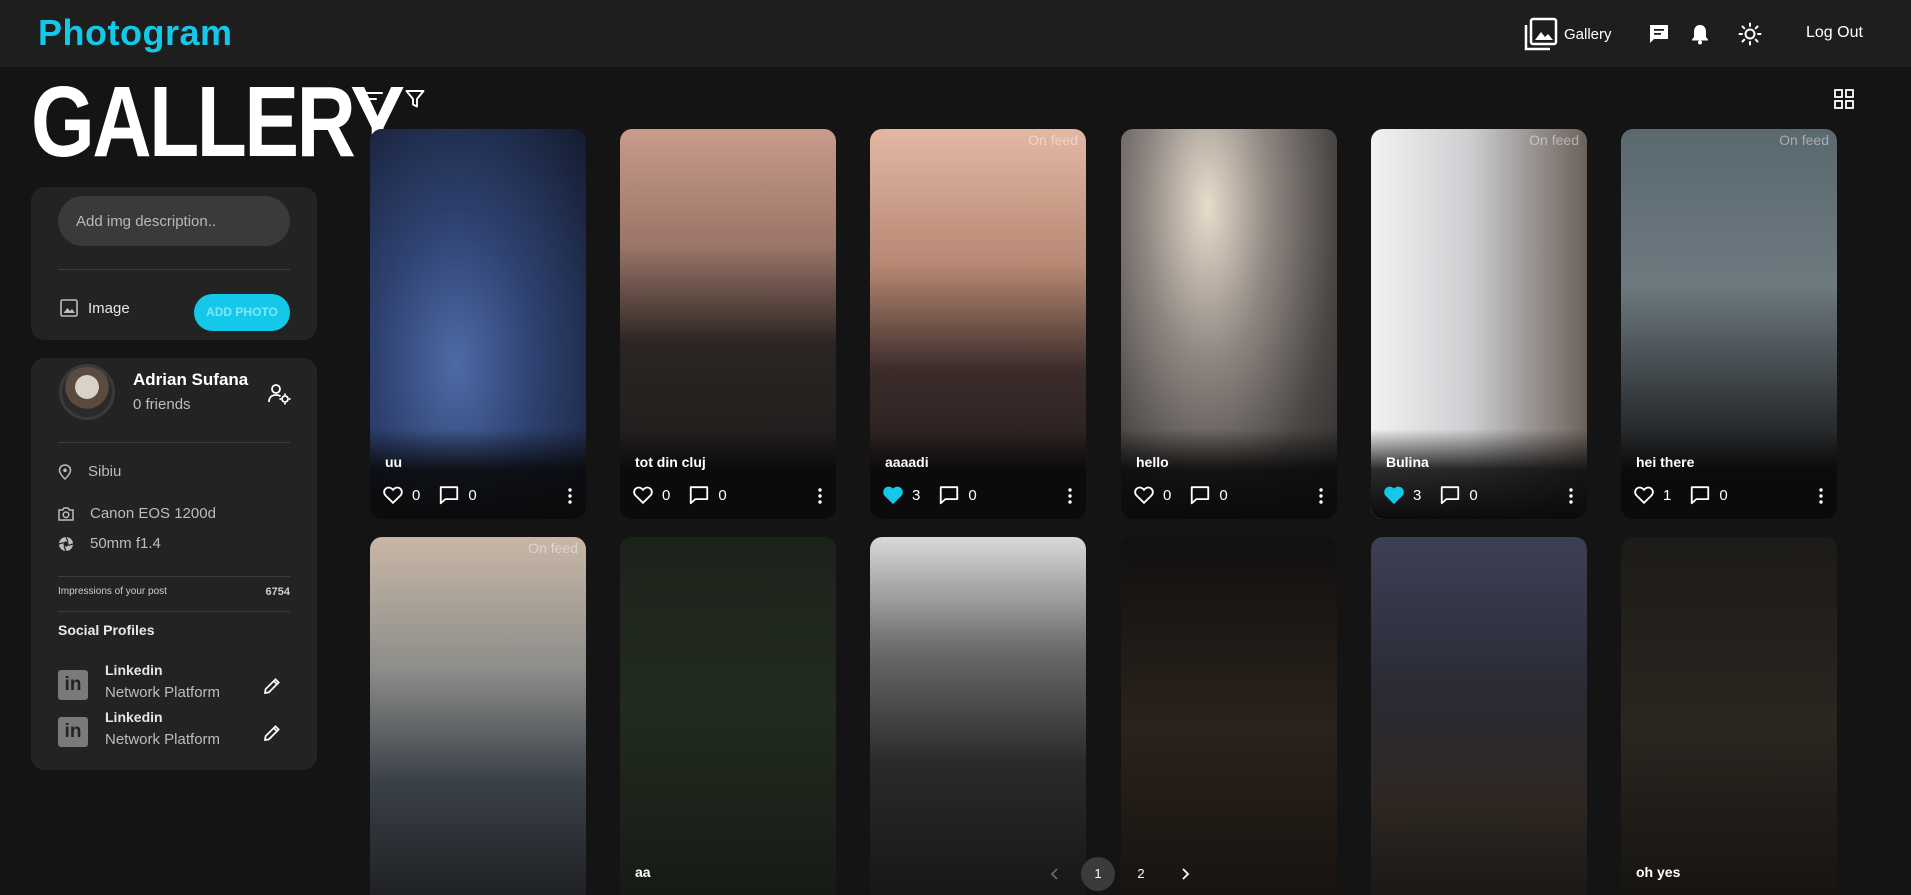  Describe the element at coordinates (105, 471) in the screenshot. I see `location-text: Sibiu` at that location.